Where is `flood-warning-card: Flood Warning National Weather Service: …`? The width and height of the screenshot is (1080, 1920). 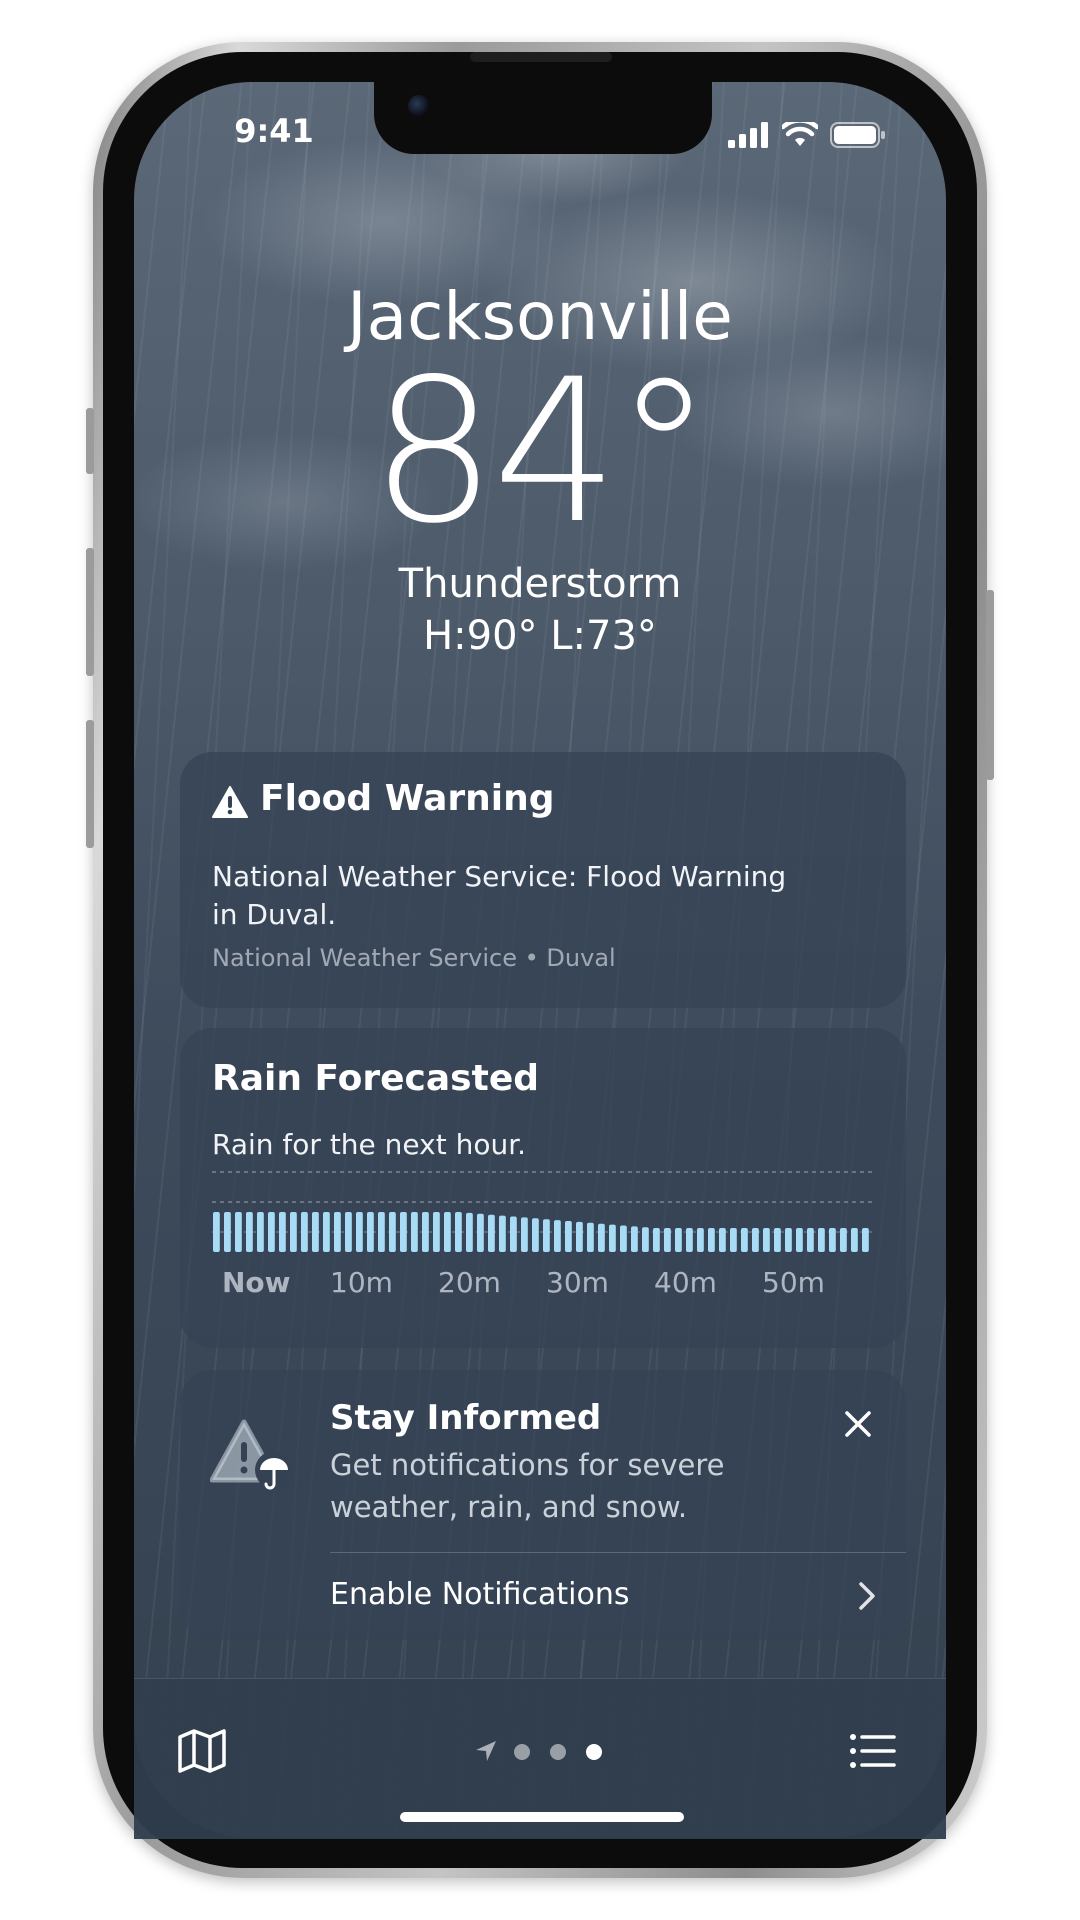
flood-warning-card: Flood Warning National Weather Service: … is located at coordinates (543, 880).